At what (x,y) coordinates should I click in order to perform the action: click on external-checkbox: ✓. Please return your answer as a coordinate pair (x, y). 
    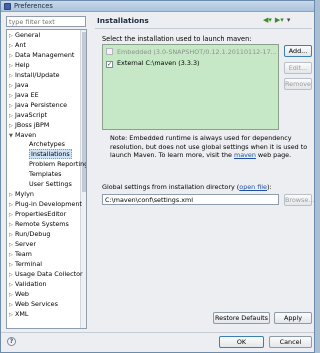
    Looking at the image, I should click on (109, 64).